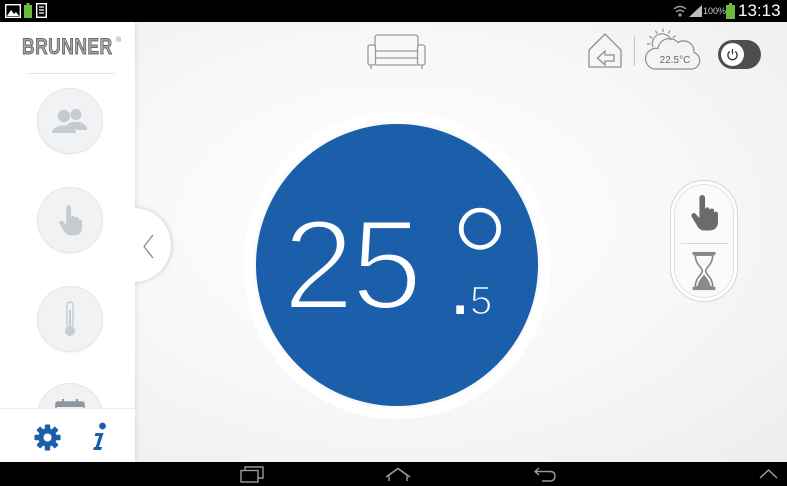  I want to click on timer-mode-button, so click(704, 271).